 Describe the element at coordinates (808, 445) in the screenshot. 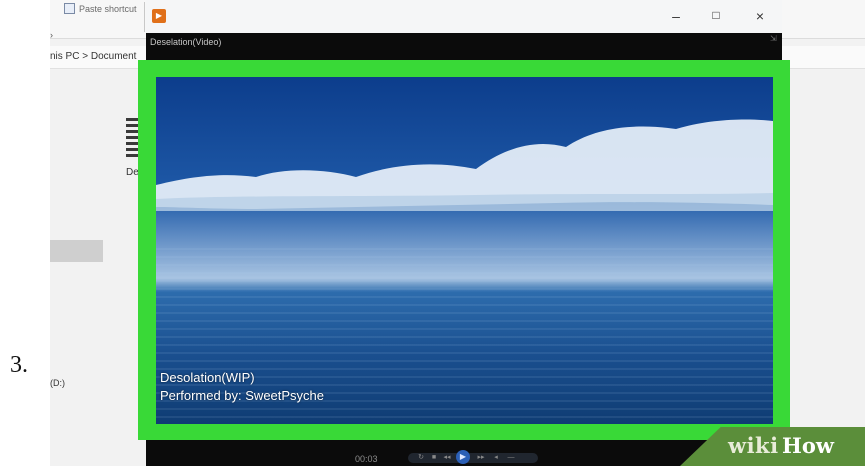

I see `watermark-how: How` at that location.